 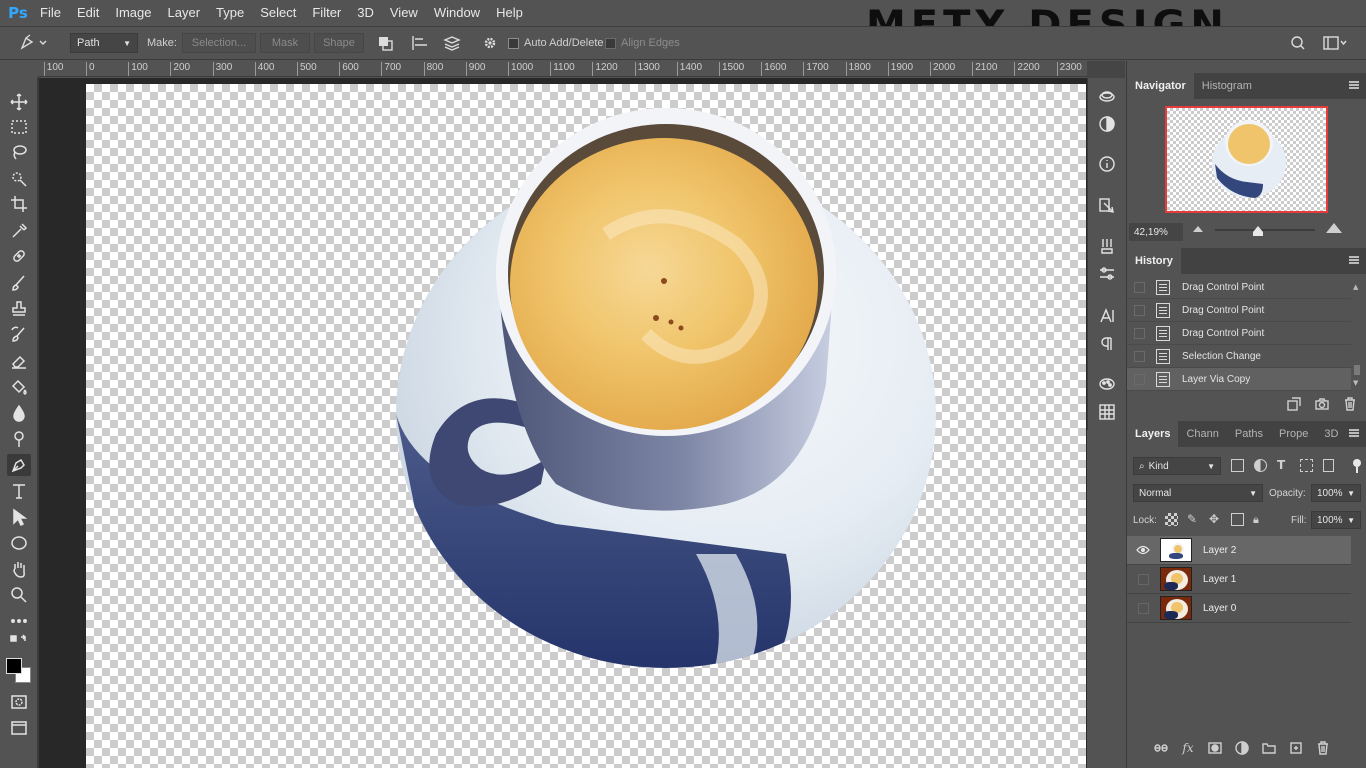 I want to click on layer-row: Layer 1, so click(x=1239, y=579).